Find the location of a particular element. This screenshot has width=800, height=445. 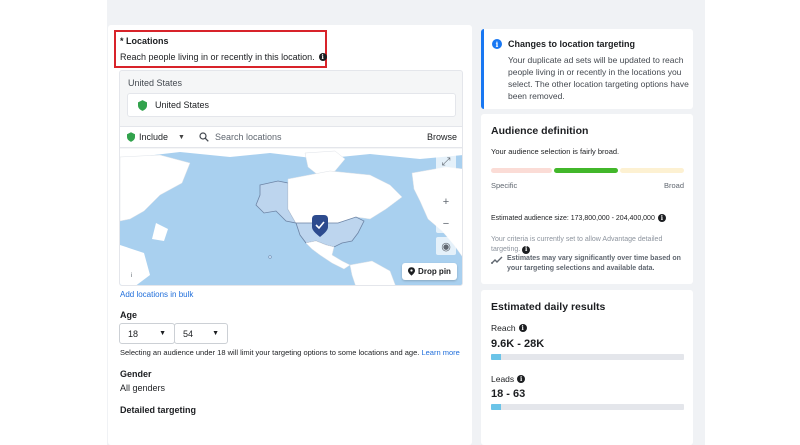

drop-pin-label: Drop pin is located at coordinates (434, 271).